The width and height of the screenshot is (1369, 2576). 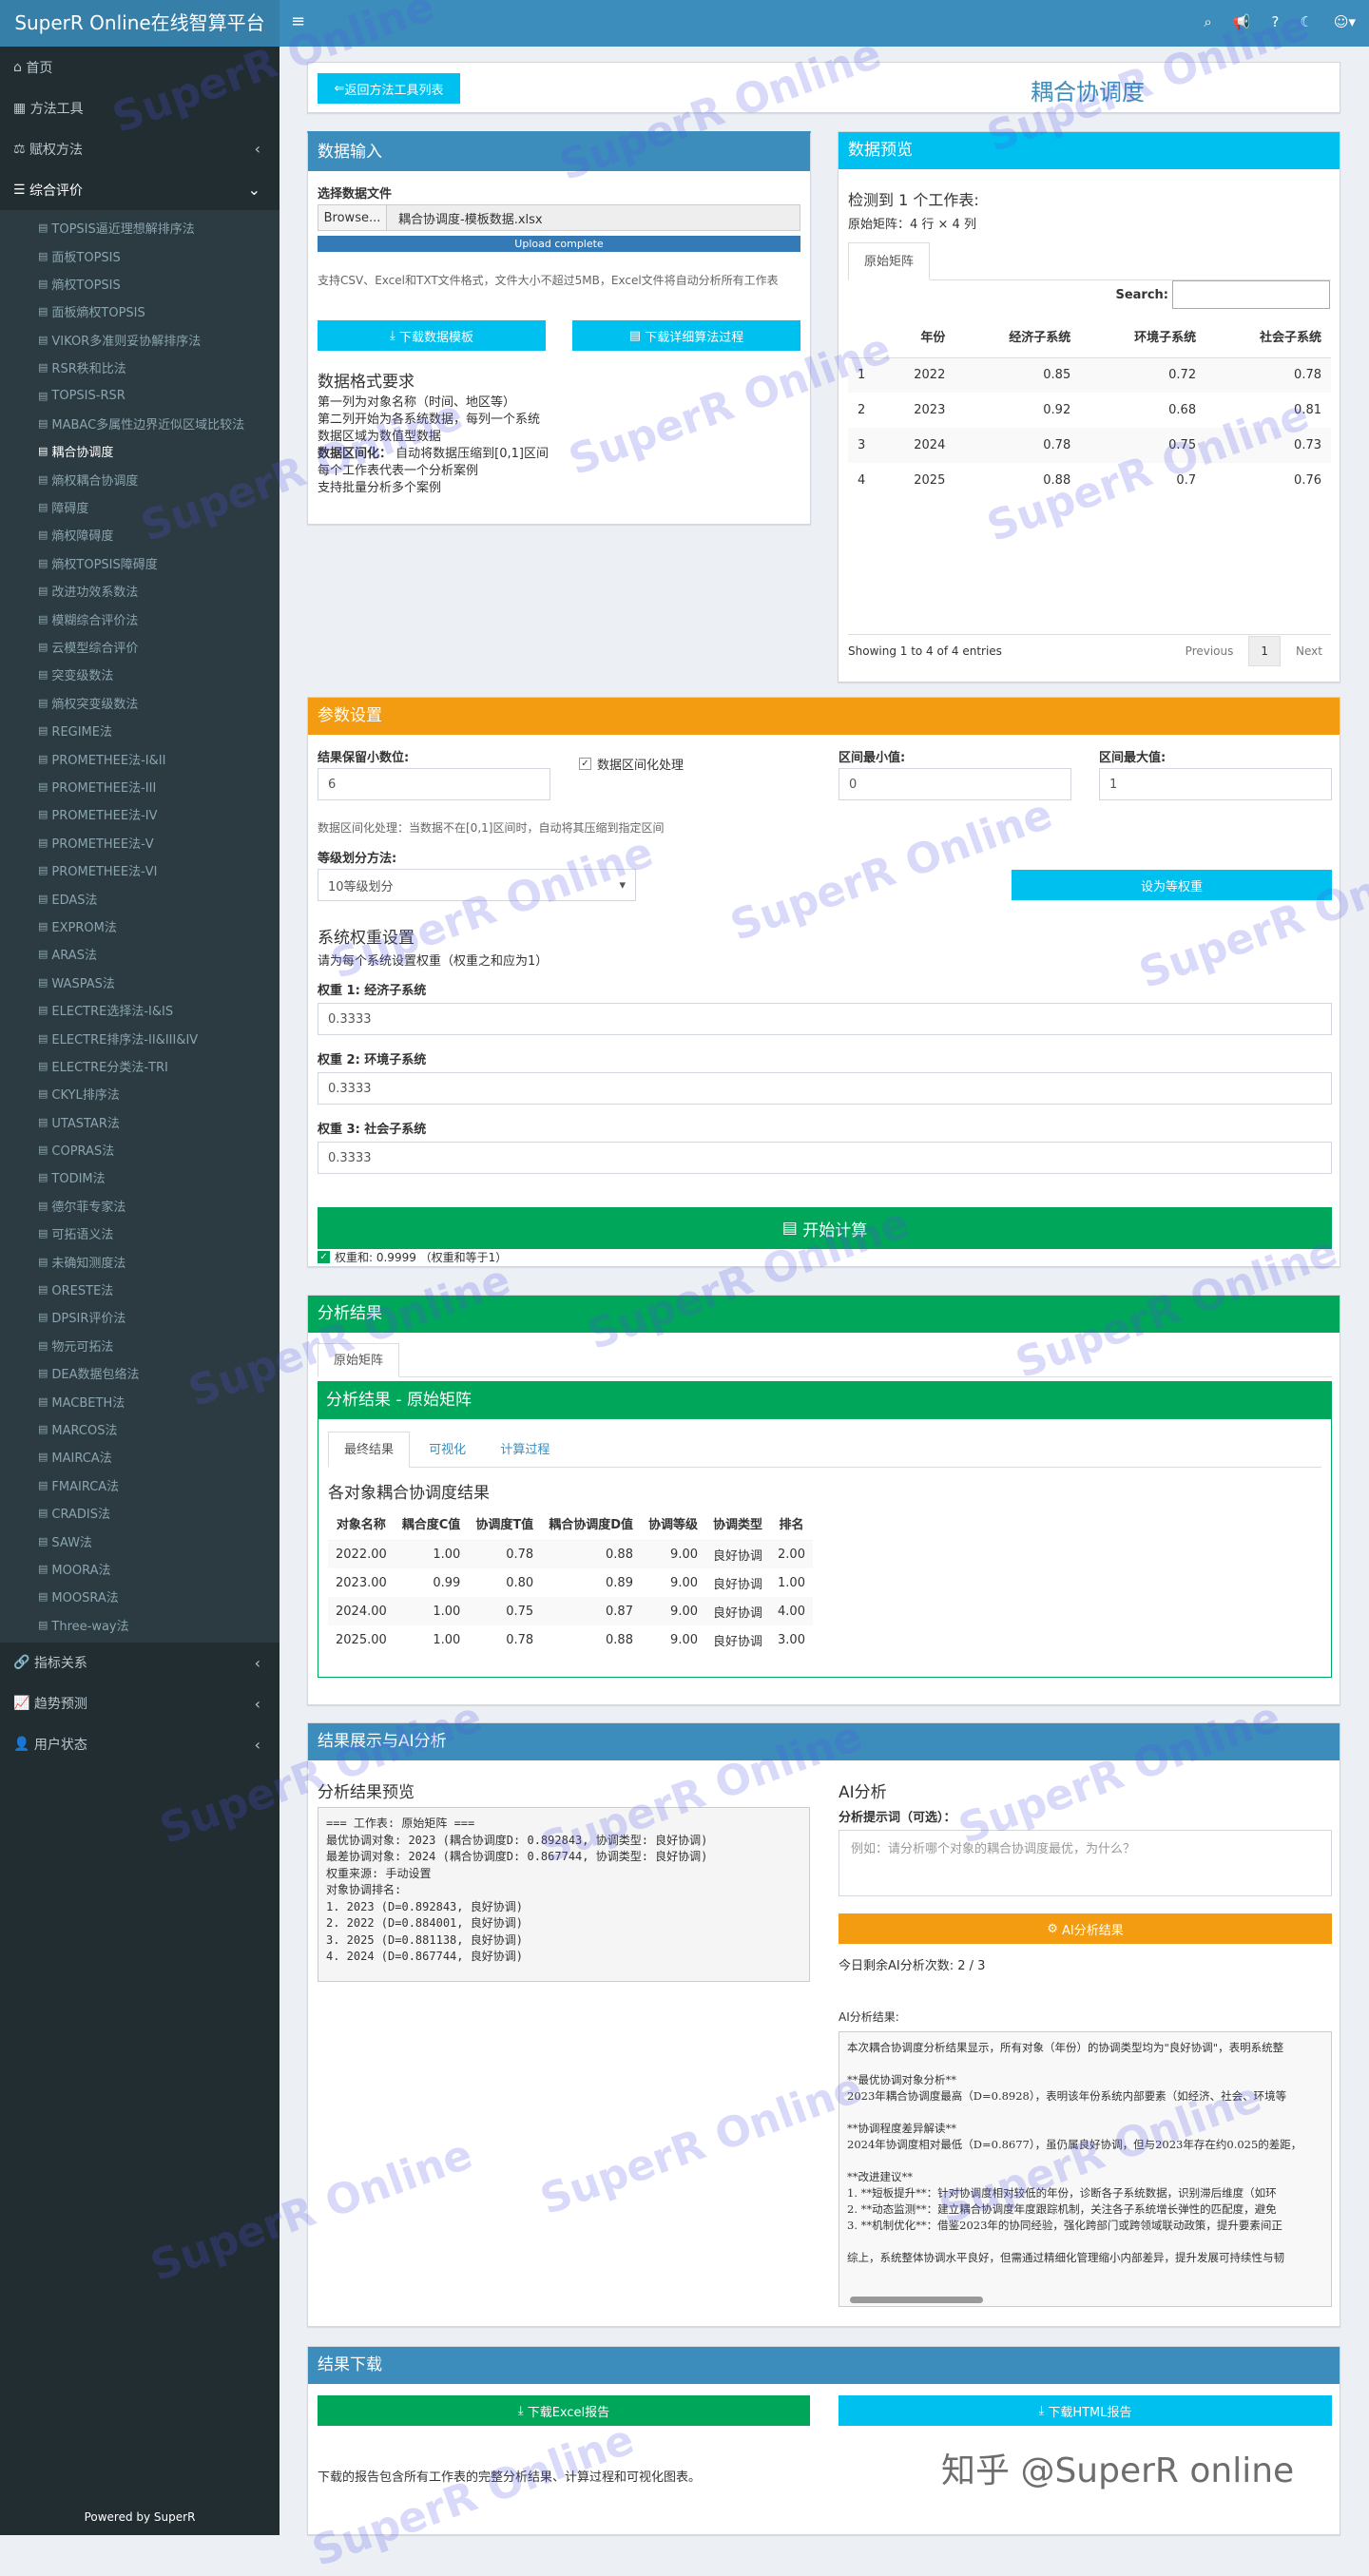 What do you see at coordinates (369, 1450) in the screenshot?
I see `tab-final-result: 最终结果` at bounding box center [369, 1450].